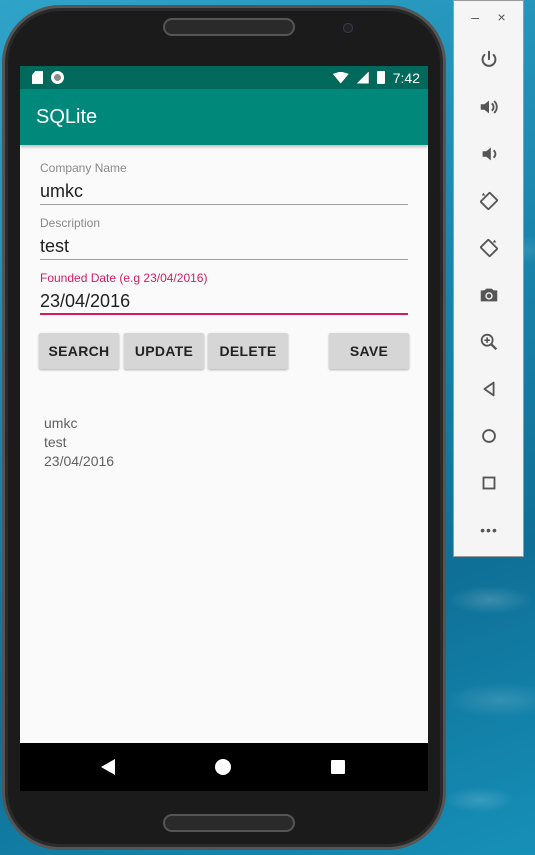 Image resolution: width=535 pixels, height=855 pixels. What do you see at coordinates (380, 77) in the screenshot?
I see `battery-icon` at bounding box center [380, 77].